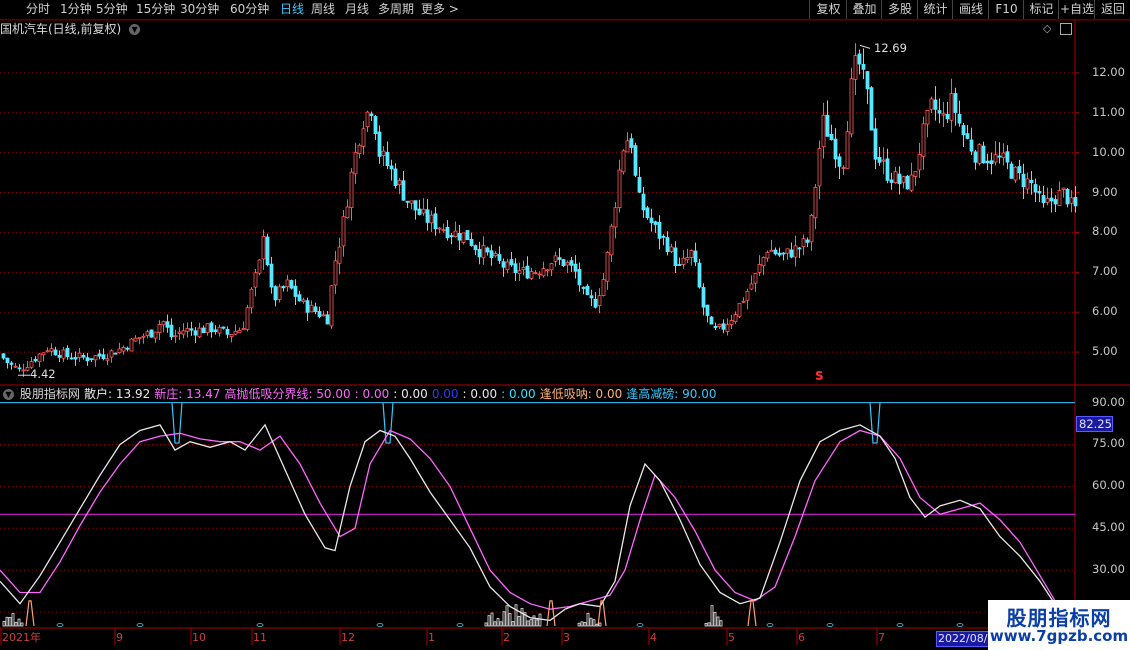 The image size is (1130, 650). What do you see at coordinates (187, 394) in the screenshot?
I see `legend-item-1: 新庄: 13.47` at bounding box center [187, 394].